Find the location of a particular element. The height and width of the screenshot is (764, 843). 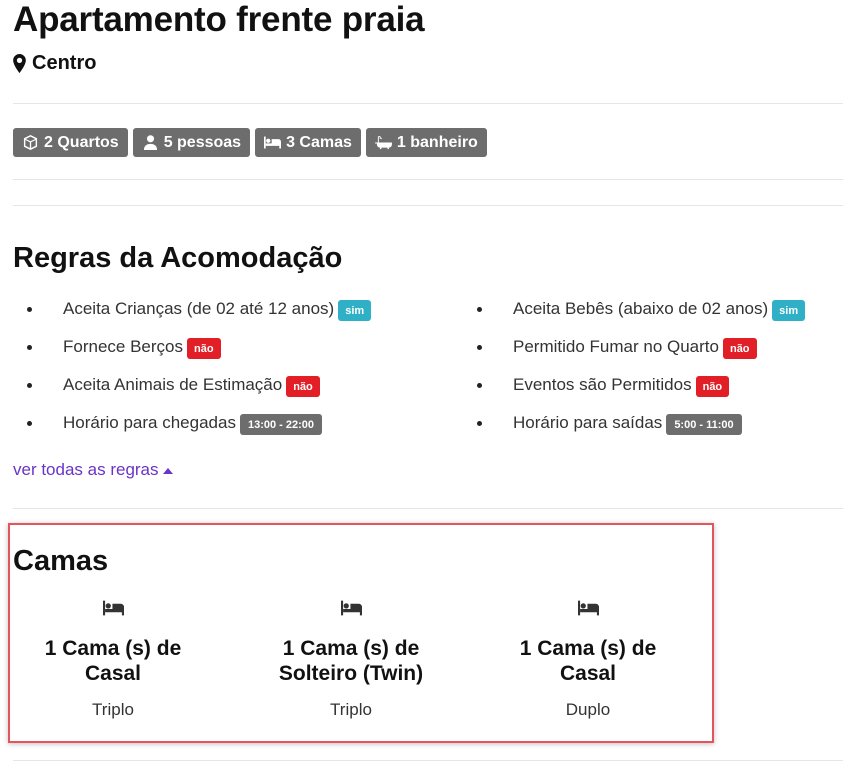

feature-rooms: 2 Quartos is located at coordinates (70, 142).